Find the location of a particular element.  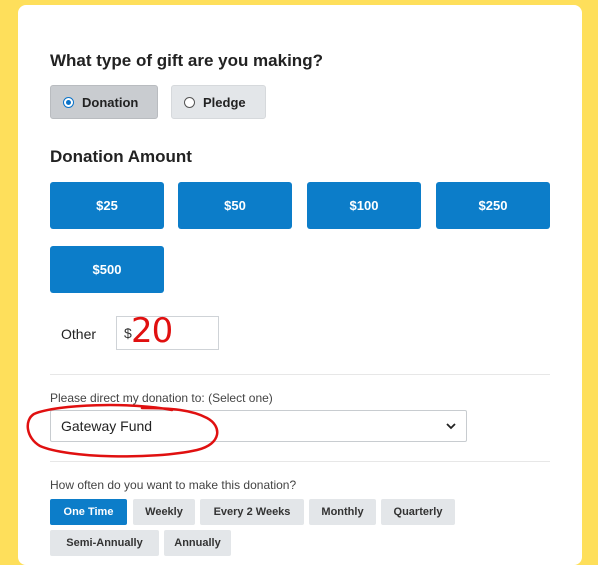

amount-250-button: $250 is located at coordinates (493, 205).